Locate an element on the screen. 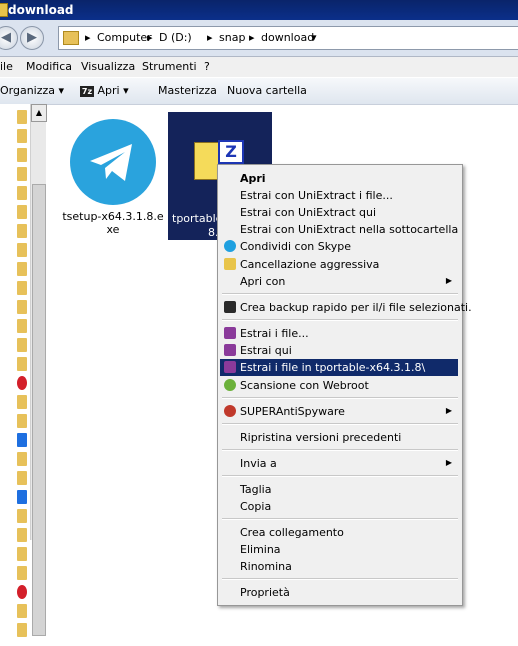  breadcrumb: ▸ Computer ▸ D (D:) ▸ snap ▸ download ▾ is located at coordinates (288, 38).